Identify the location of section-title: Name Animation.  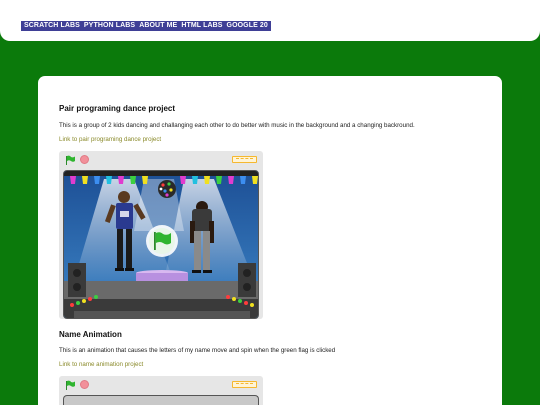
(90, 334).